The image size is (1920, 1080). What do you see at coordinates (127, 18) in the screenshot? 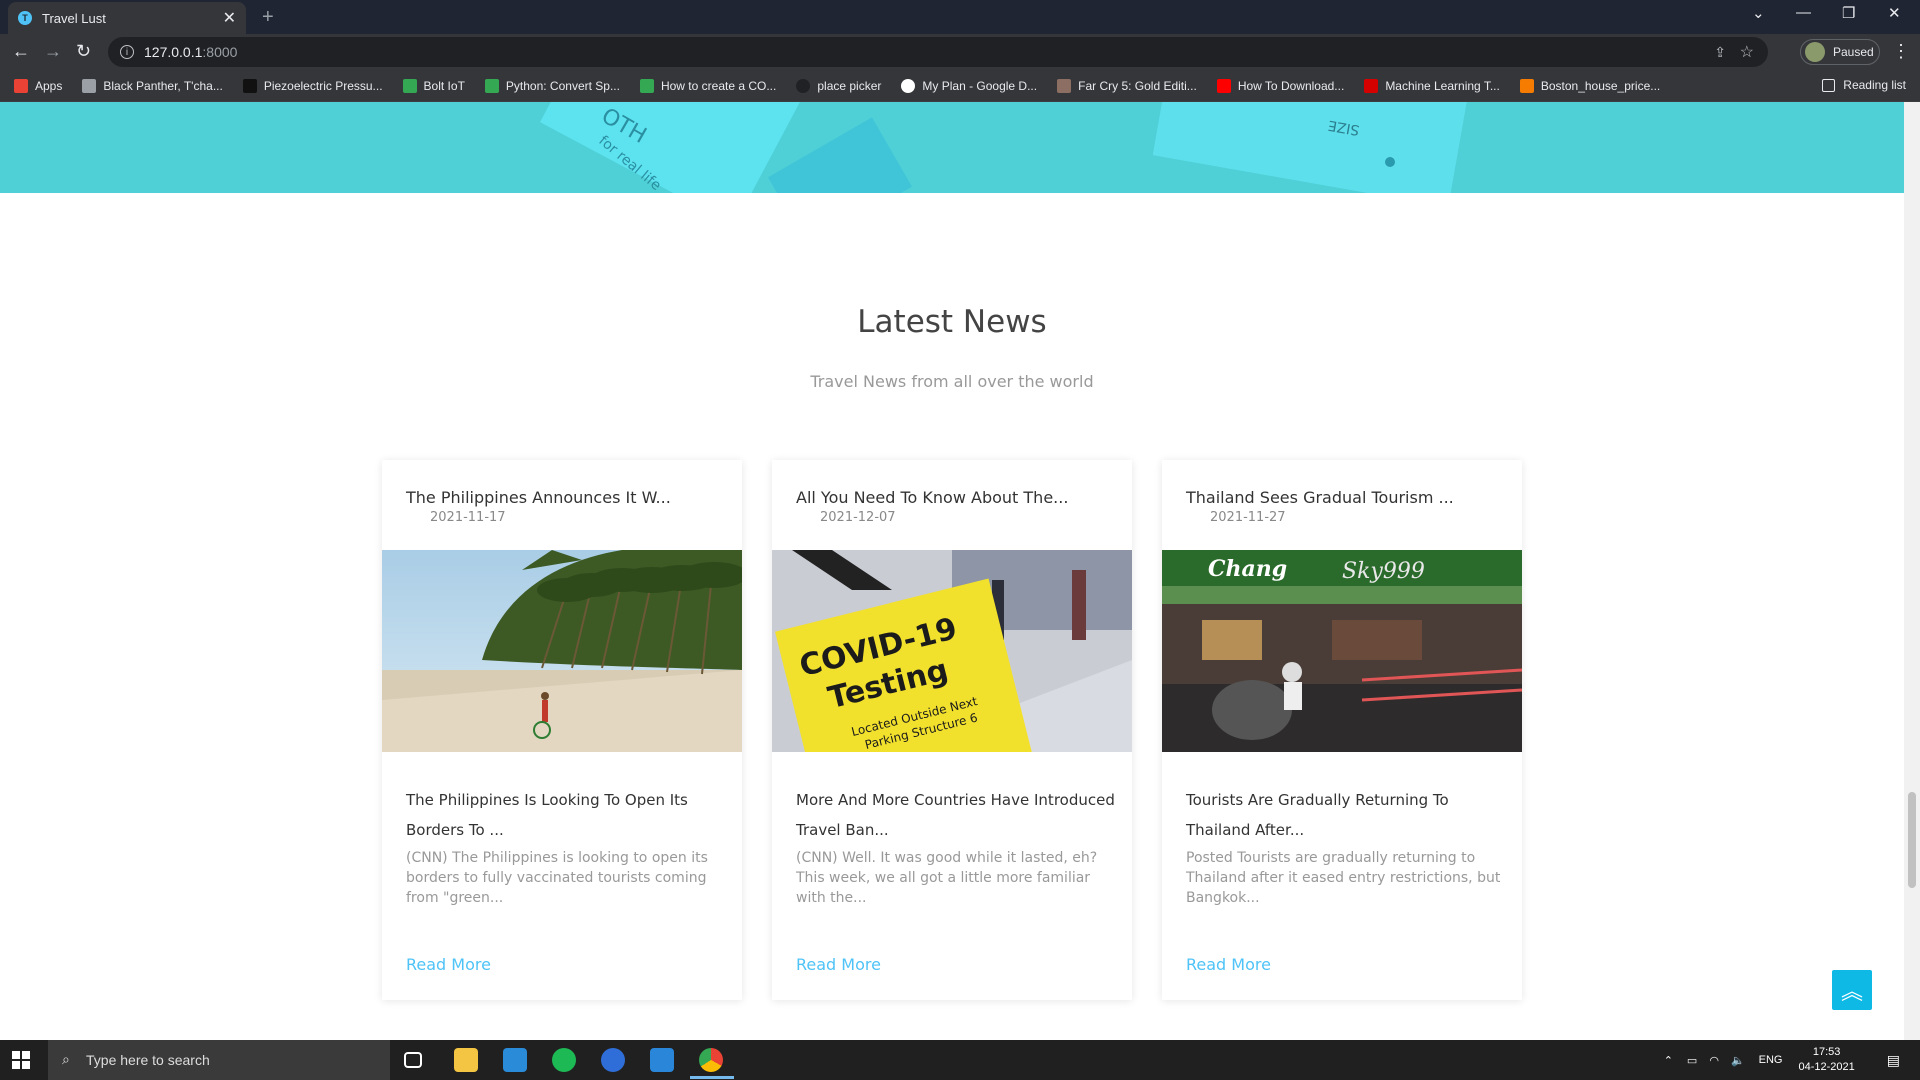
I see `browser-tab: T Travel Lust ✕` at bounding box center [127, 18].